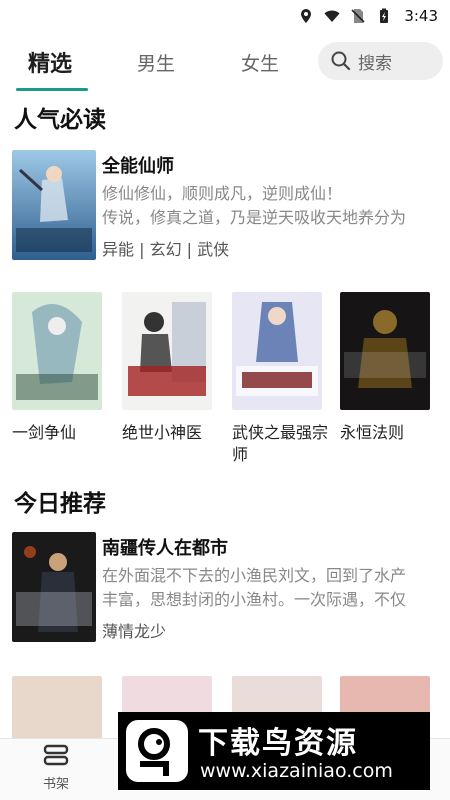 This screenshot has width=450, height=800. I want to click on book-title: 全能仙师, so click(138, 166).